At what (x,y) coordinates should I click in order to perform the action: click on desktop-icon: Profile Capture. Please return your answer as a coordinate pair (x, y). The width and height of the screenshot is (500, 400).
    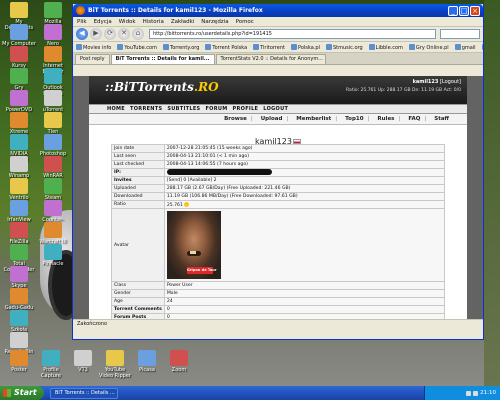
    Looking at the image, I should click on (51, 364).